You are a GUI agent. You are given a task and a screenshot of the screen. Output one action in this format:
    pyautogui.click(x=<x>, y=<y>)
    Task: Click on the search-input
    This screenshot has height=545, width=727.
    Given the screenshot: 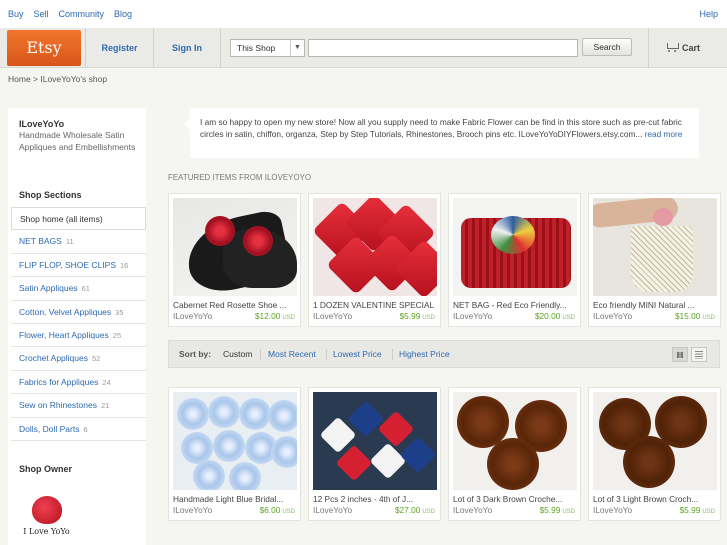 What is the action you would take?
    pyautogui.click(x=443, y=48)
    